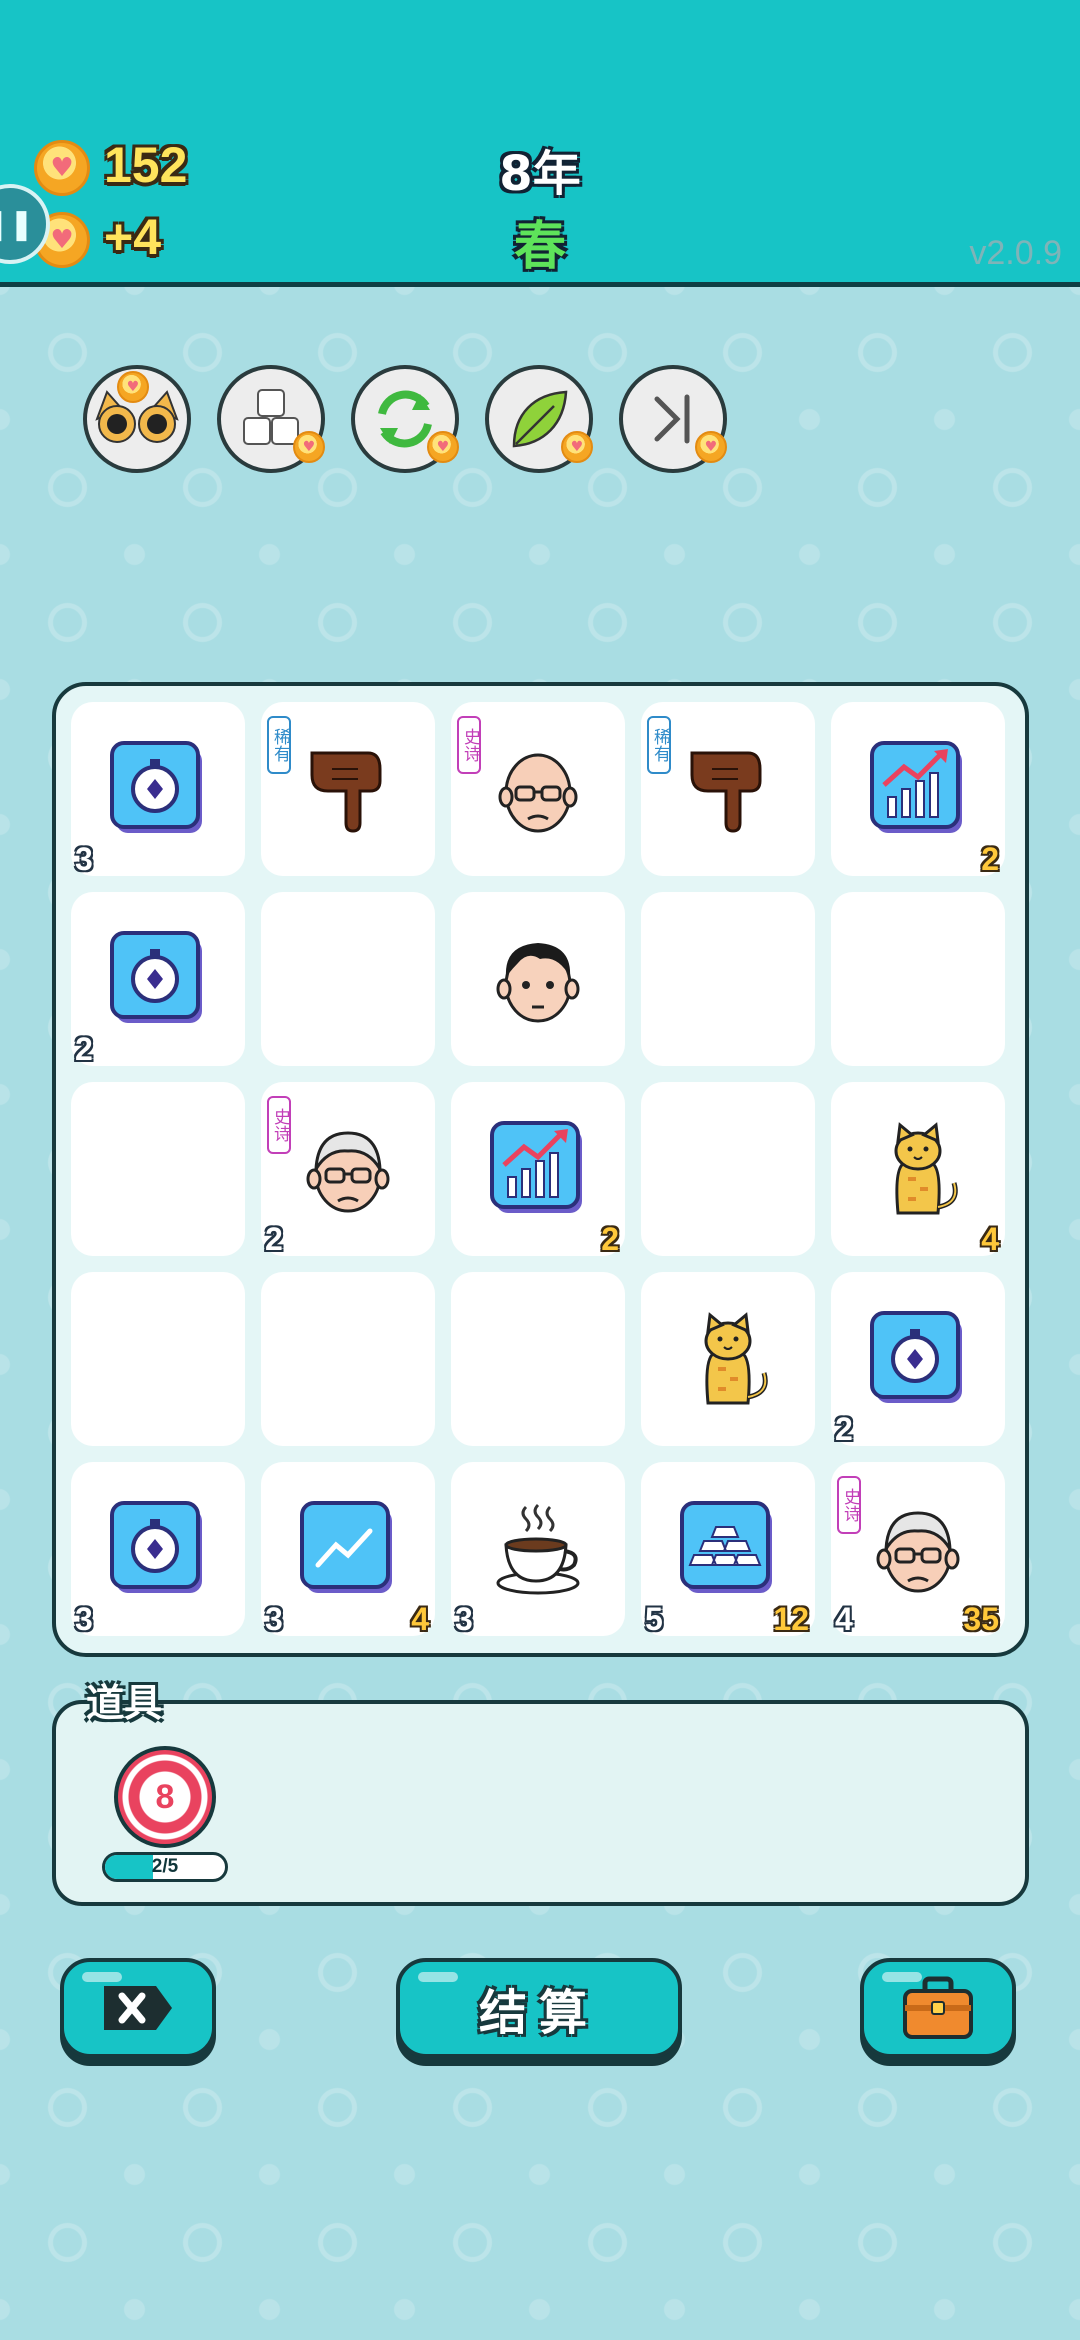 The image size is (1080, 2340). What do you see at coordinates (538, 2013) in the screenshot?
I see `settle-button-label: 结算` at bounding box center [538, 2013].